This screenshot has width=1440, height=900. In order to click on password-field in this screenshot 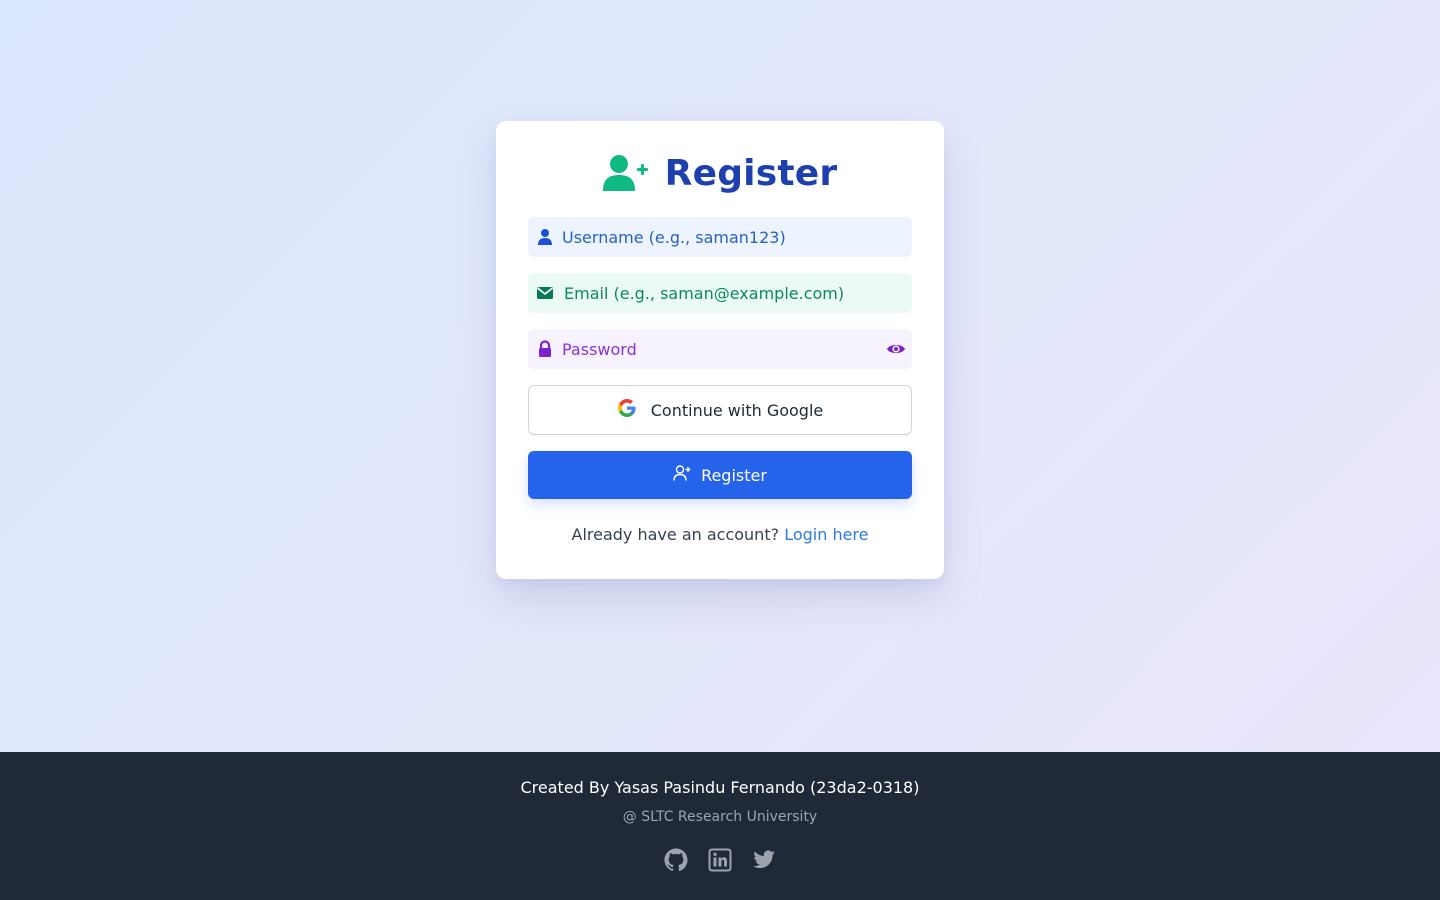, I will do `click(720, 349)`.